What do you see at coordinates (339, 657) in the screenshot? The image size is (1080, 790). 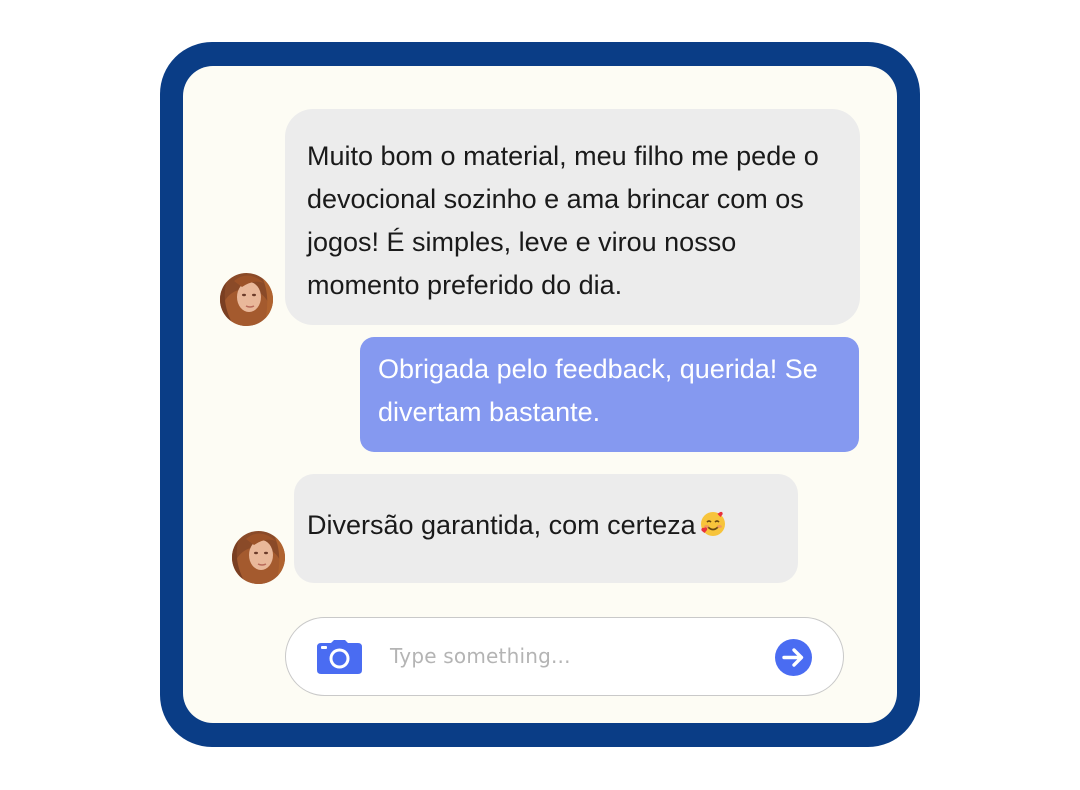 I see `camera-icon` at bounding box center [339, 657].